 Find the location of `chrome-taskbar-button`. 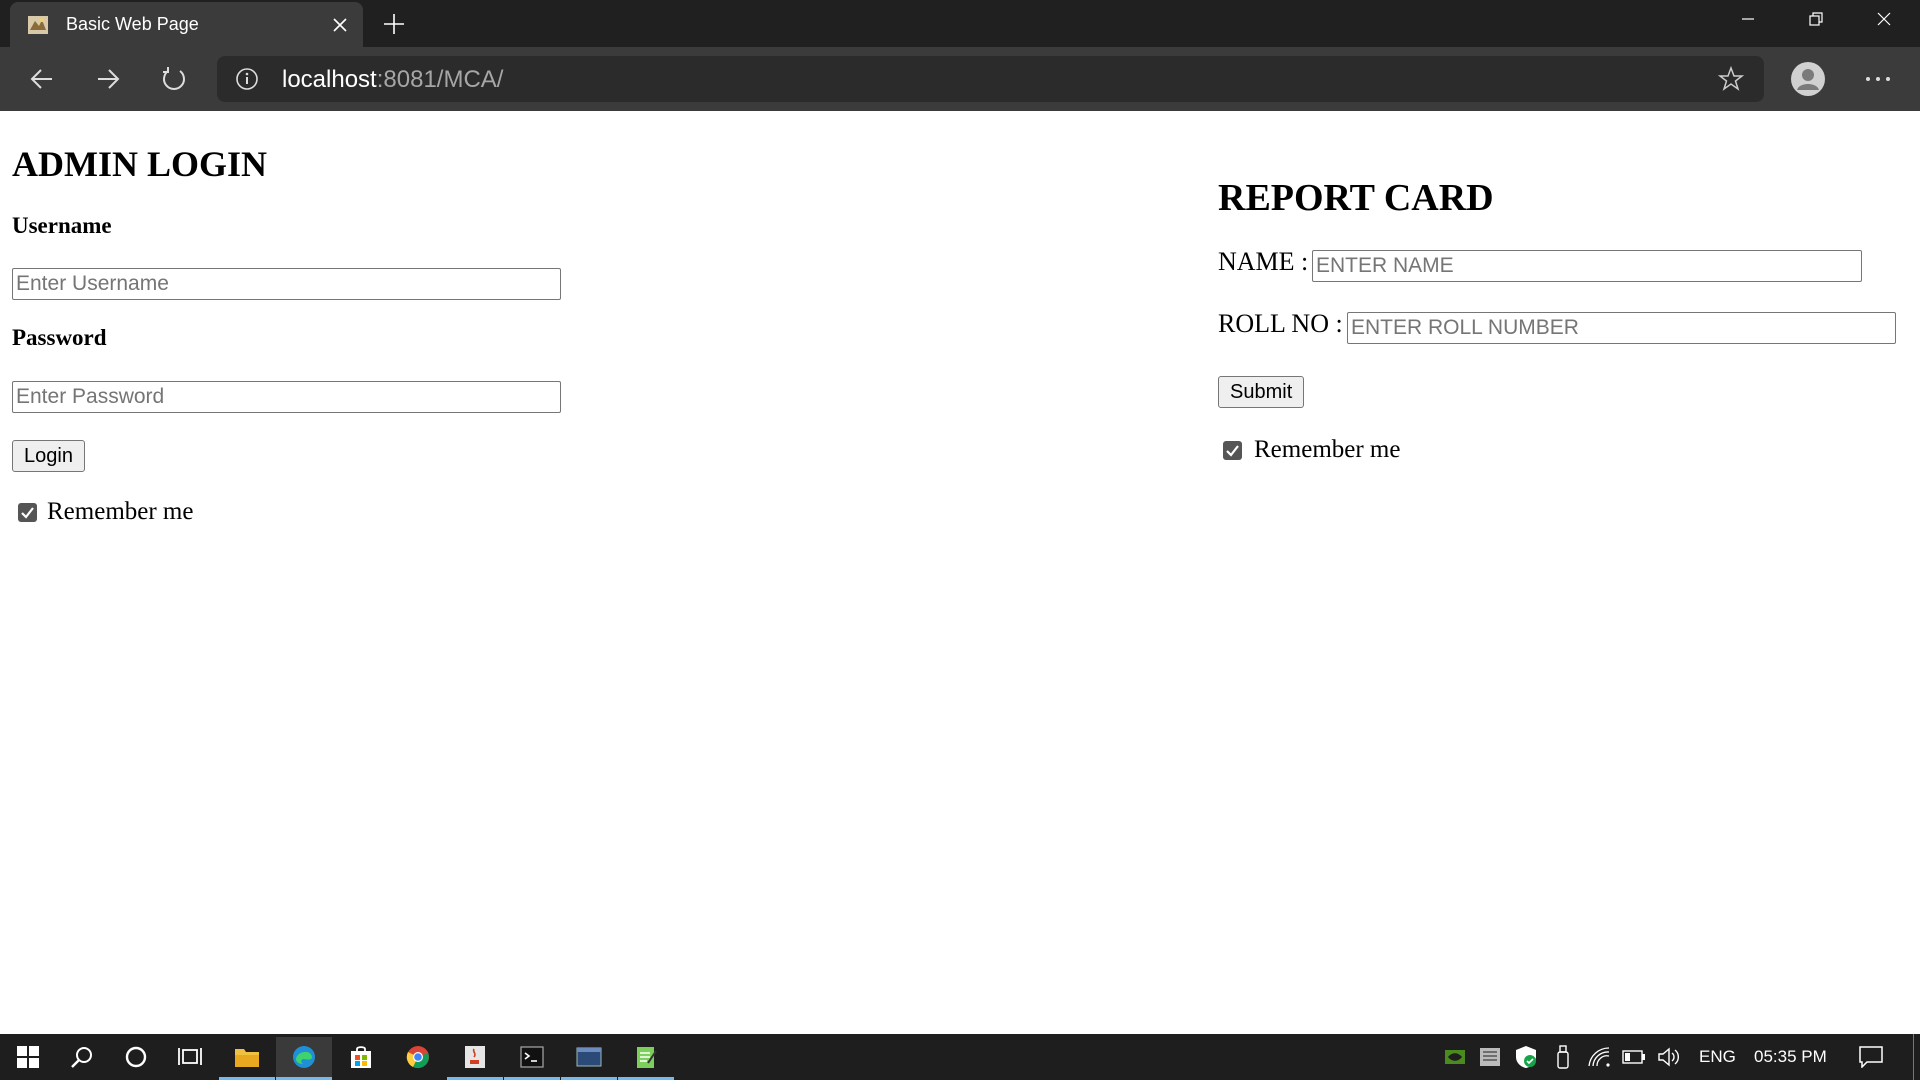

chrome-taskbar-button is located at coordinates (418, 1057).